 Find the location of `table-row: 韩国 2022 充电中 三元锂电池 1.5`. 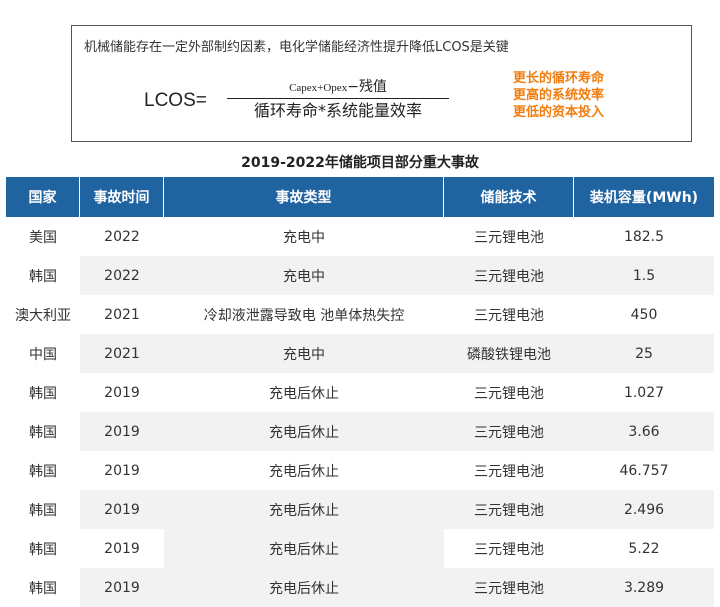

table-row: 韩国 2022 充电中 三元锂电池 1.5 is located at coordinates (360, 275).